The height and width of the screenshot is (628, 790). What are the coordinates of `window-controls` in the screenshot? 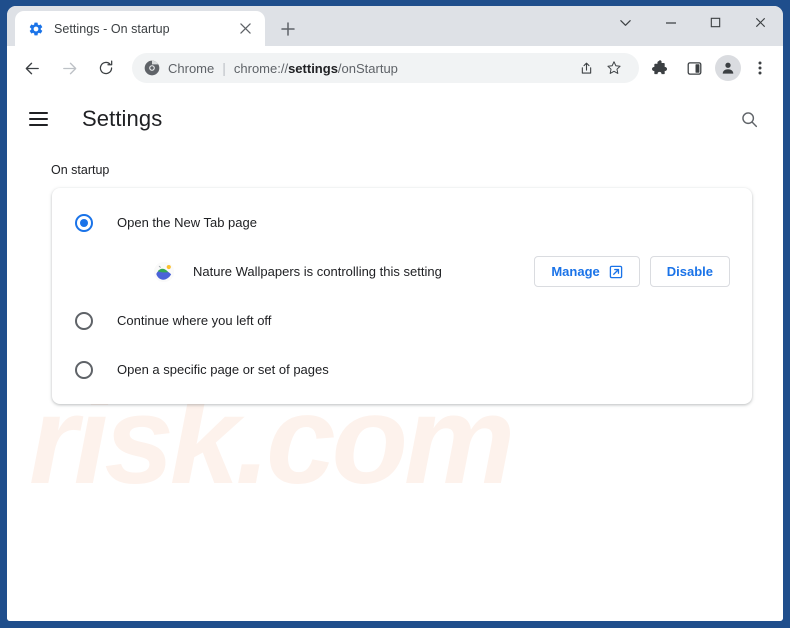 It's located at (693, 26).